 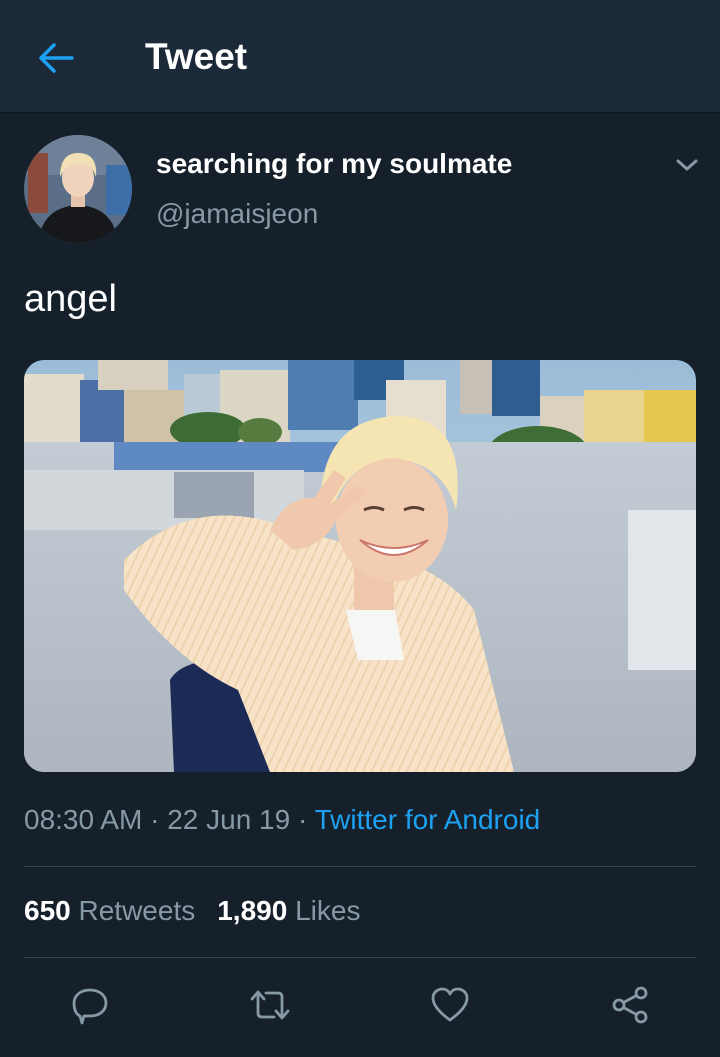 I want to click on retweets-stat: 650 Retweets, so click(x=109, y=910).